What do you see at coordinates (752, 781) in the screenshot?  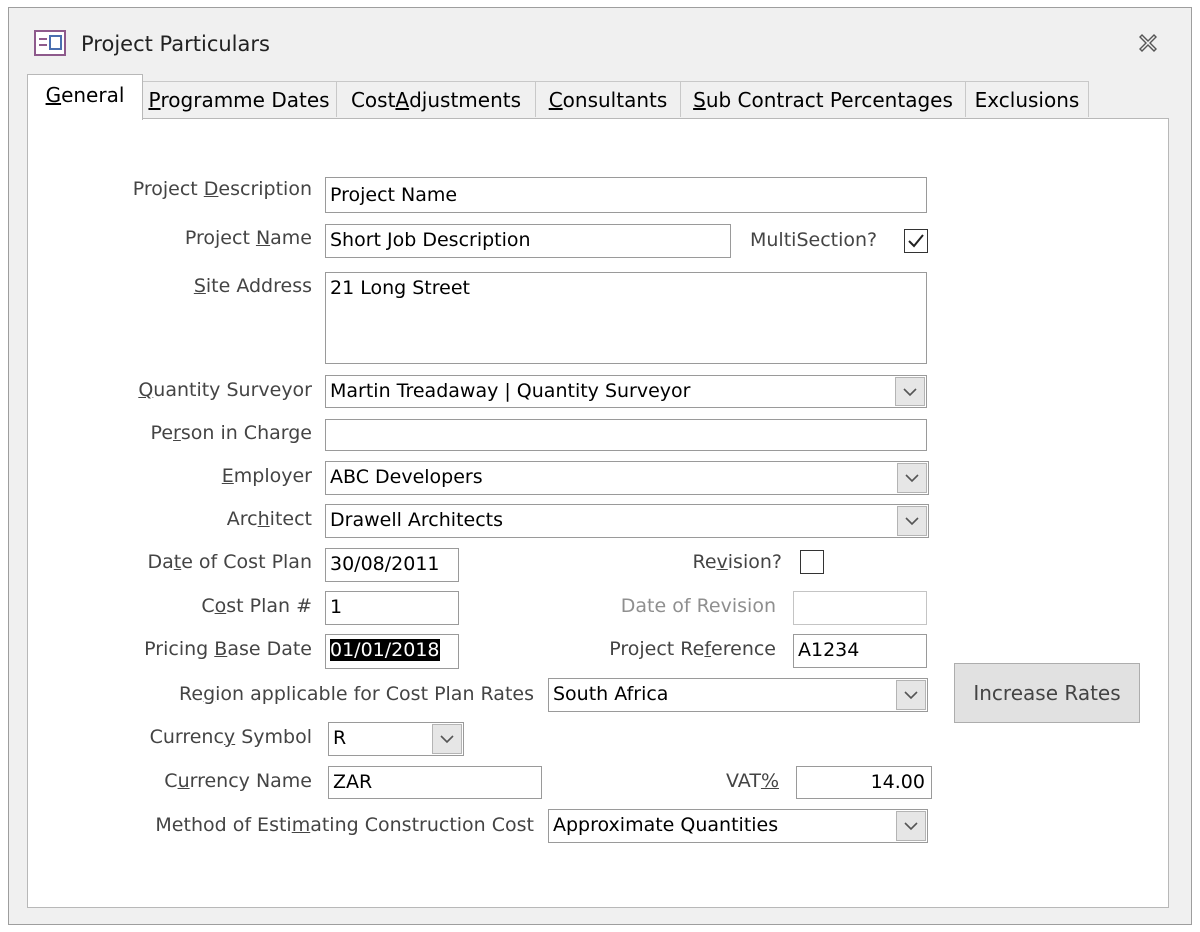 I see `vat-label: VAT%` at bounding box center [752, 781].